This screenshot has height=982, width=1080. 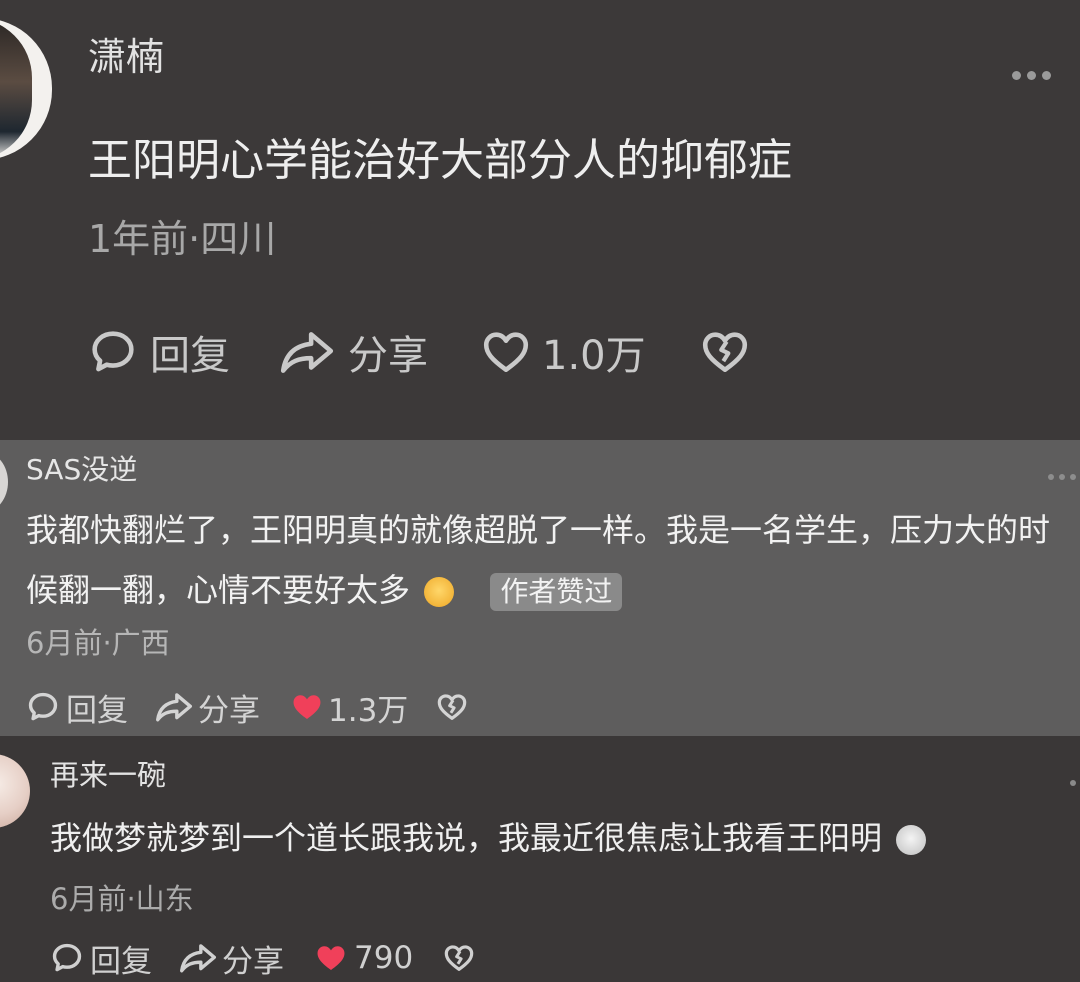 What do you see at coordinates (911, 840) in the screenshot?
I see `sweat-face-emoji-icon` at bounding box center [911, 840].